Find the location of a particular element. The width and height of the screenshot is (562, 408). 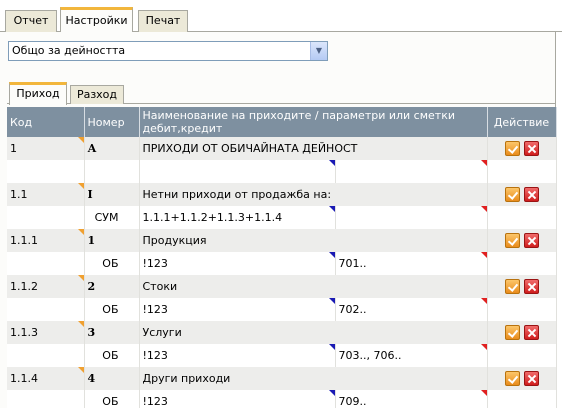

row-name: ПРИХОДИ ОТ ОБИЧАЙНАТА ДЕЙНОСТ is located at coordinates (313, 148).